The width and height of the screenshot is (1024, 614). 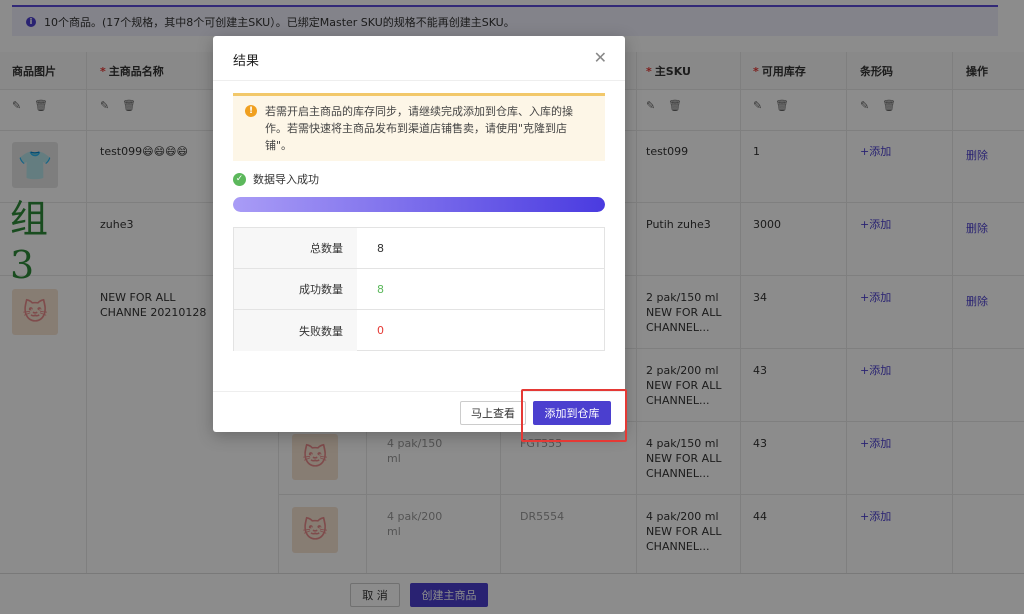 I want to click on success-text: 数据导入成功, so click(x=286, y=179).